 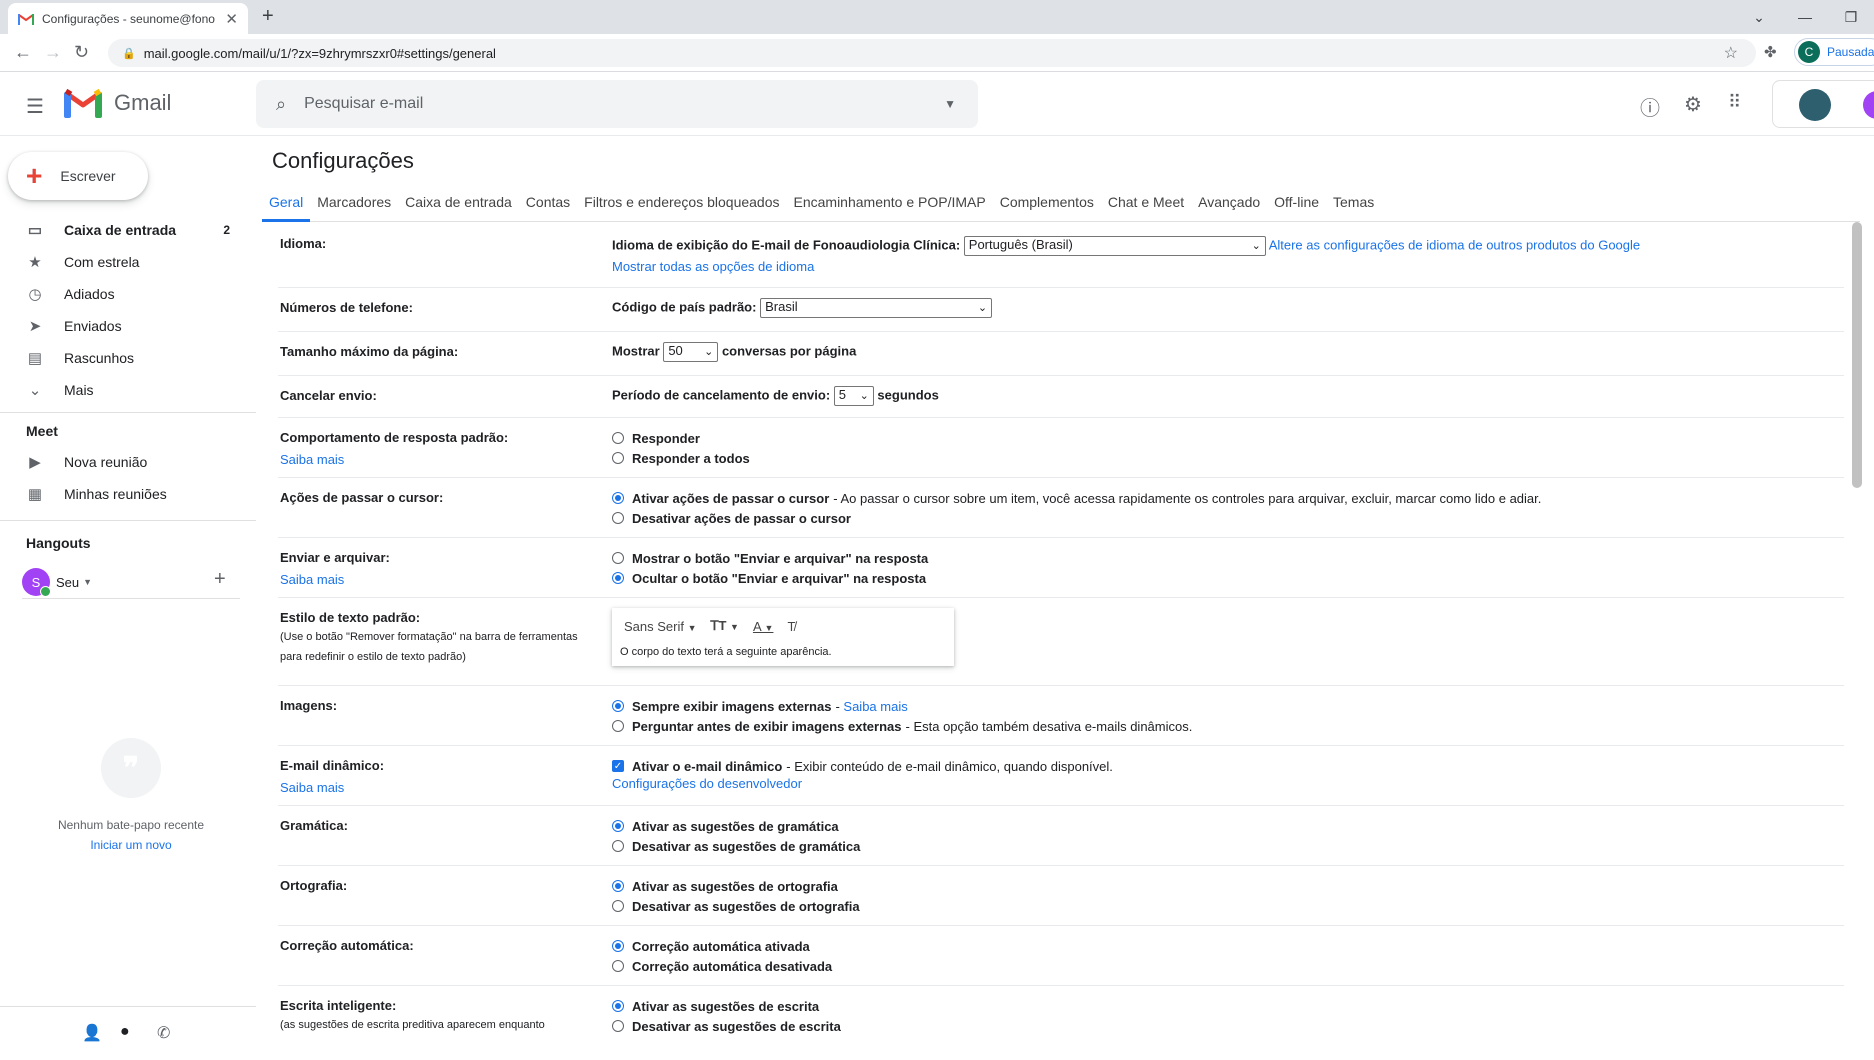 What do you see at coordinates (1805, 17) in the screenshot?
I see `minimize-icon: —` at bounding box center [1805, 17].